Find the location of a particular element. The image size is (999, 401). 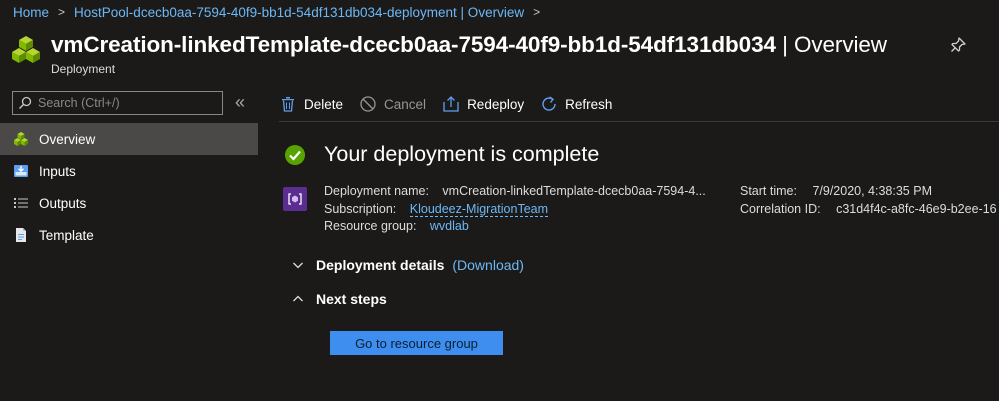

correlation-id-label: Correlation ID: is located at coordinates (780, 208).